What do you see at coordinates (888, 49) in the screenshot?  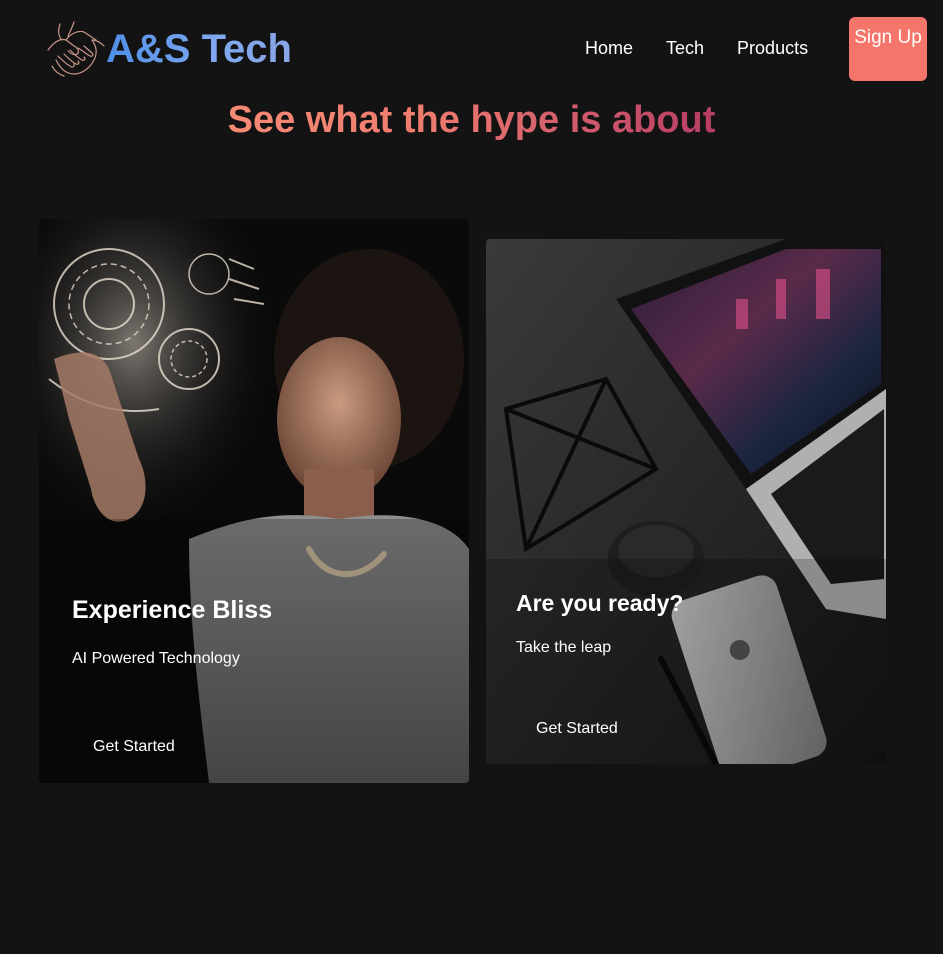 I see `sign-up-button: Sign Up` at bounding box center [888, 49].